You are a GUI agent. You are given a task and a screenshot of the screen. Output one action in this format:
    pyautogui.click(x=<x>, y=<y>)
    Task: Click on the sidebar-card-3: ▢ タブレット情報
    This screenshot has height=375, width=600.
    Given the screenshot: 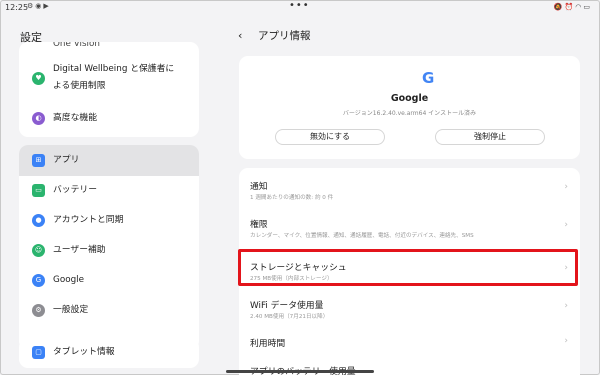 What is the action you would take?
    pyautogui.click(x=109, y=353)
    